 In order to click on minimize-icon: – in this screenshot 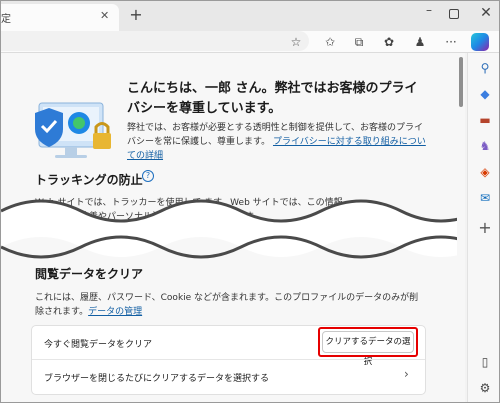, I will do `click(429, 10)`.